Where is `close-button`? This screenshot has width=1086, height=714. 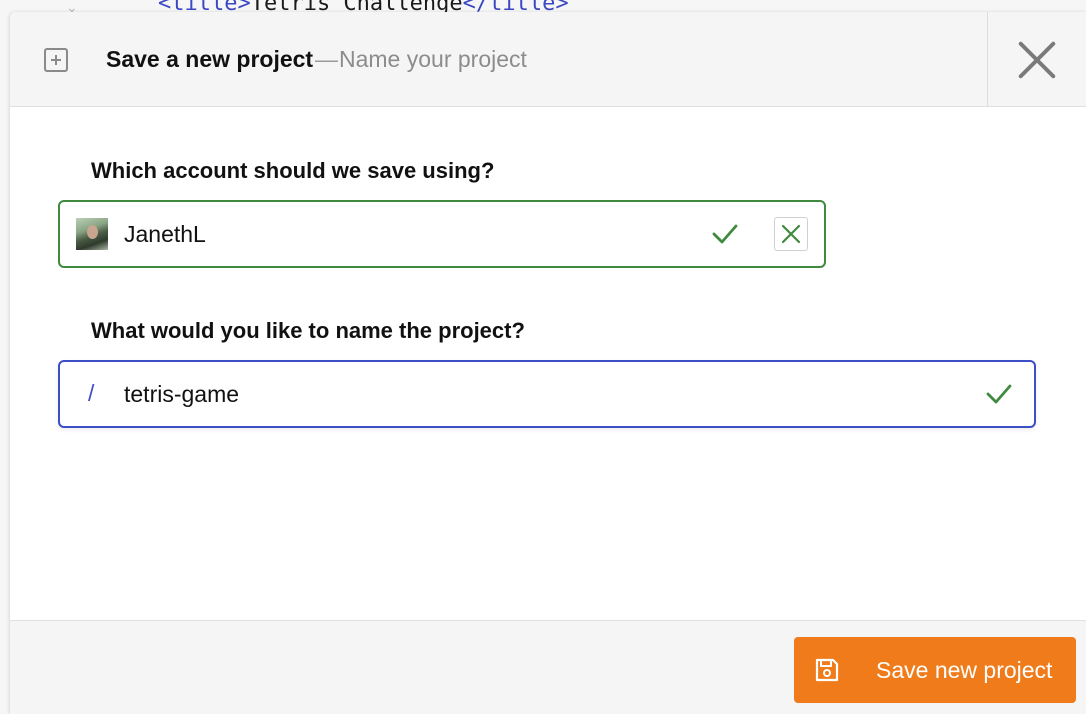 close-button is located at coordinates (1037, 59).